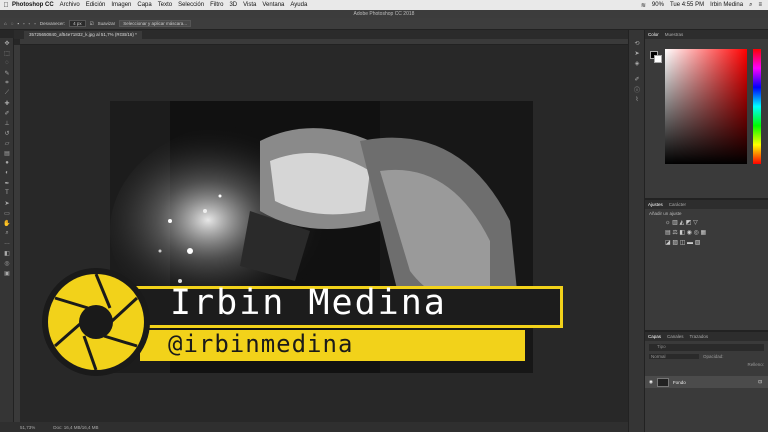  What do you see at coordinates (674, 356) in the screenshot?
I see `blend-mode-select: Normal` at bounding box center [674, 356].